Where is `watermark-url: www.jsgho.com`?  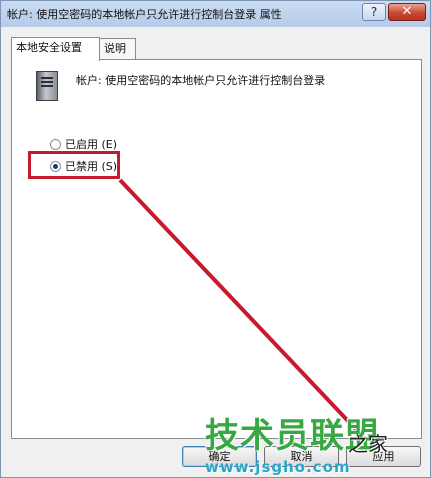
watermark-url: www.jsgho.com is located at coordinates (278, 467).